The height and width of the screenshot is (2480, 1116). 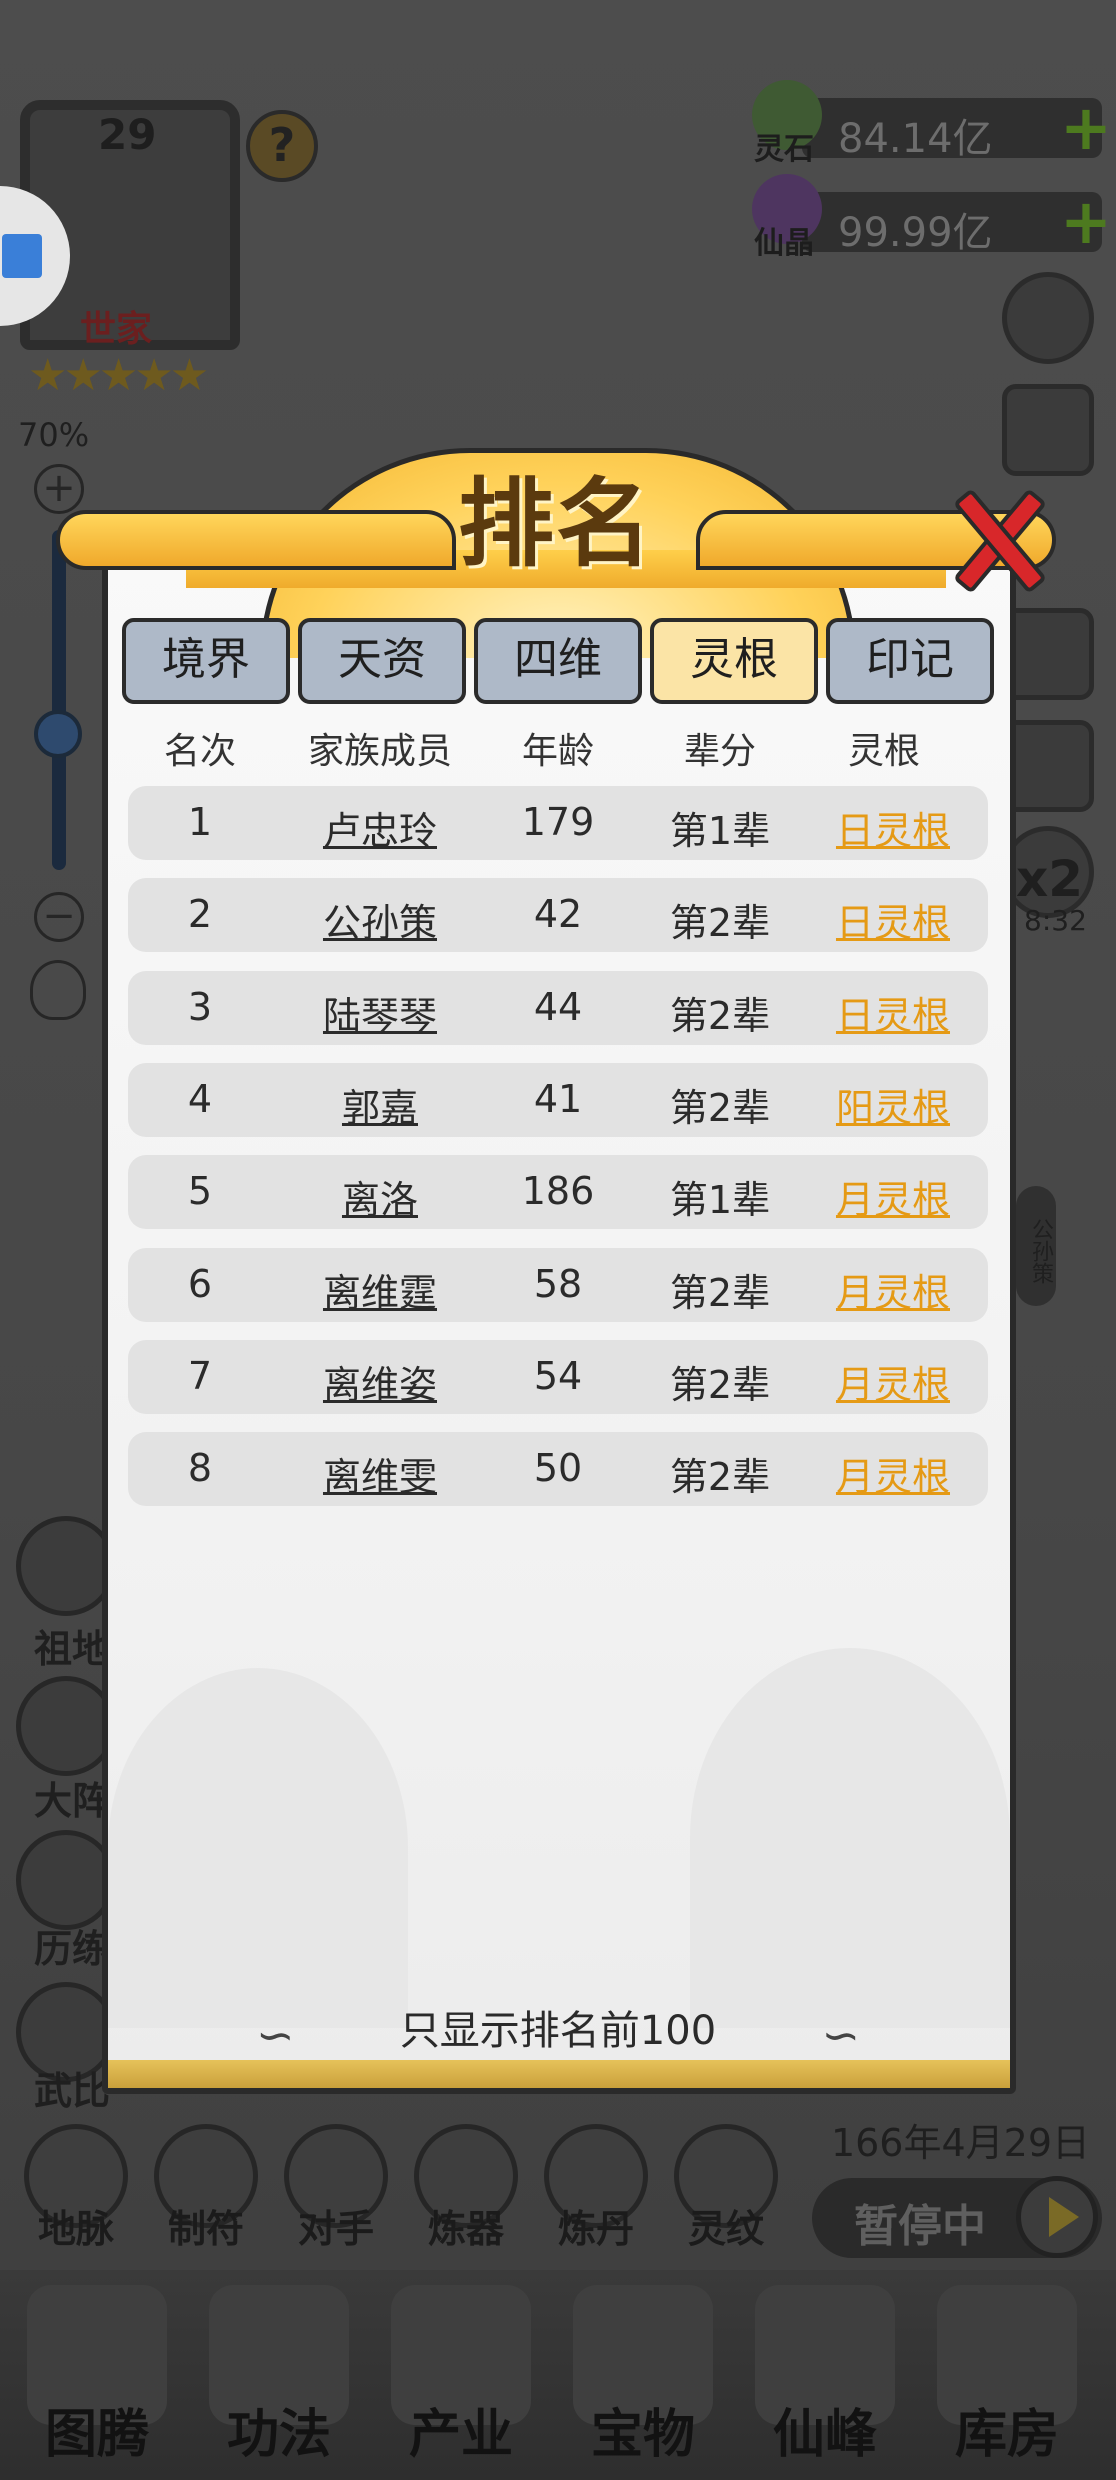 I want to click on trial-icon, so click(x=66, y=1880).